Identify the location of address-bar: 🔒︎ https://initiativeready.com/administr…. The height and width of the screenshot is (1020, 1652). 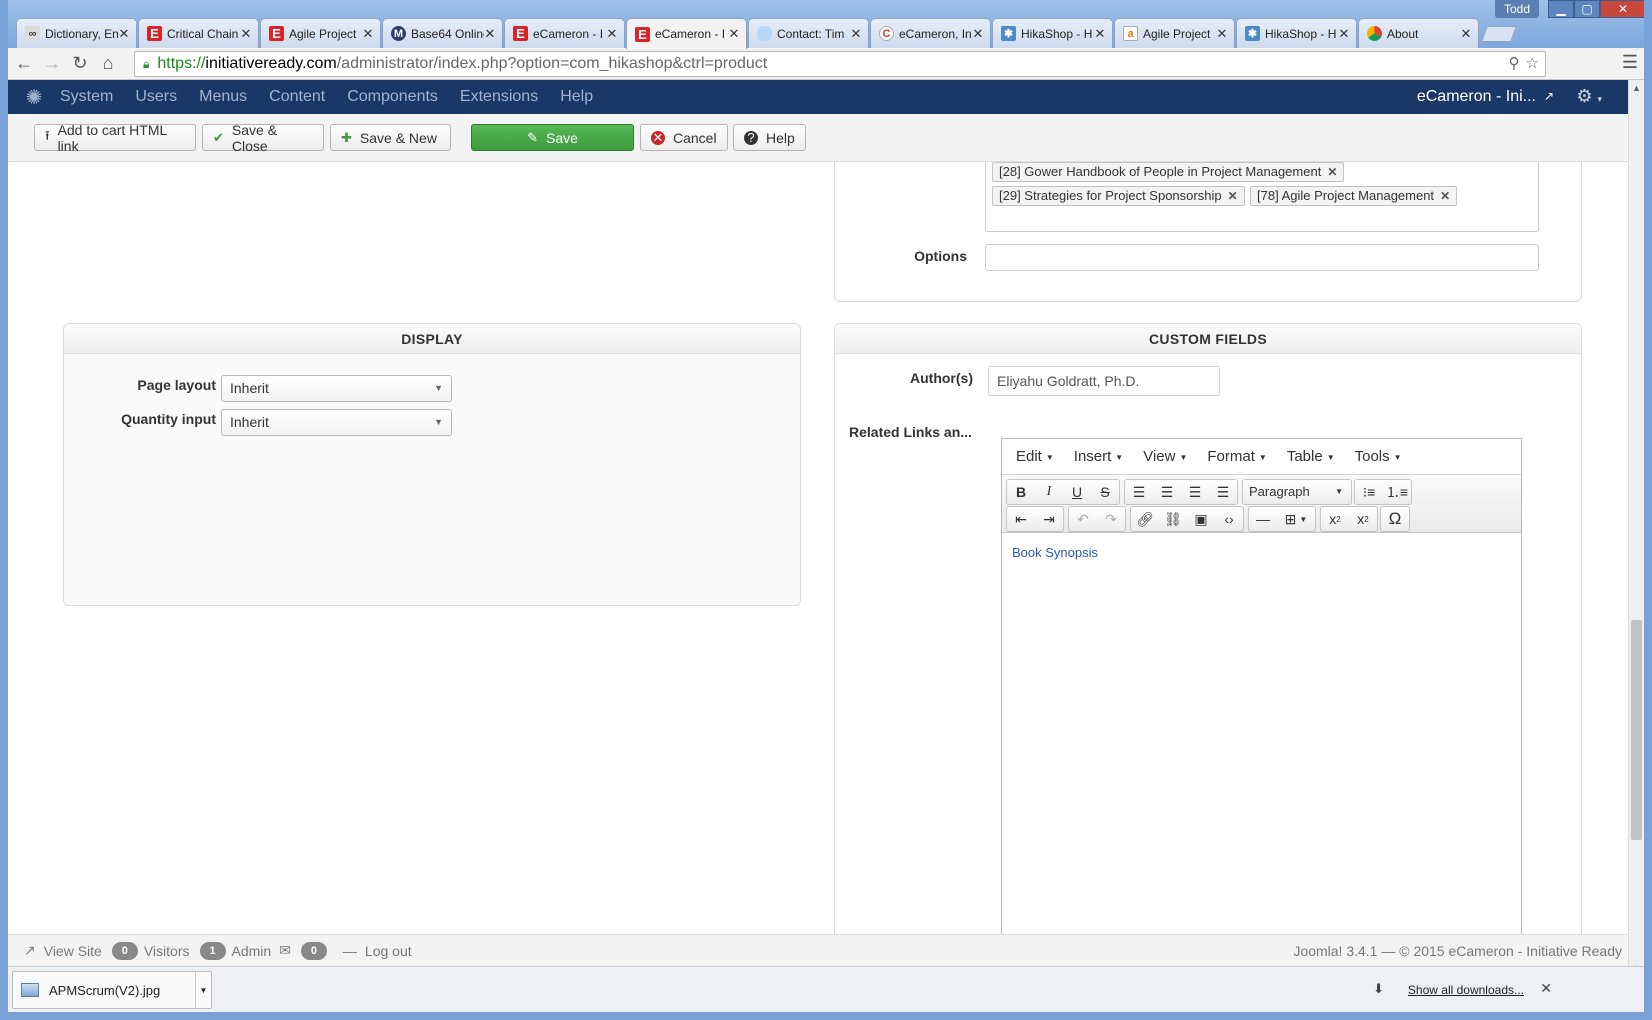
(840, 64).